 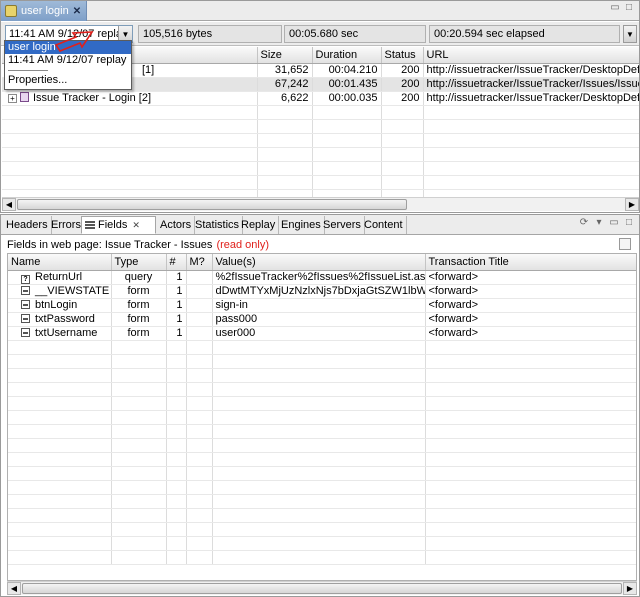 I want to click on tab-replay: Replay, so click(x=259, y=225).